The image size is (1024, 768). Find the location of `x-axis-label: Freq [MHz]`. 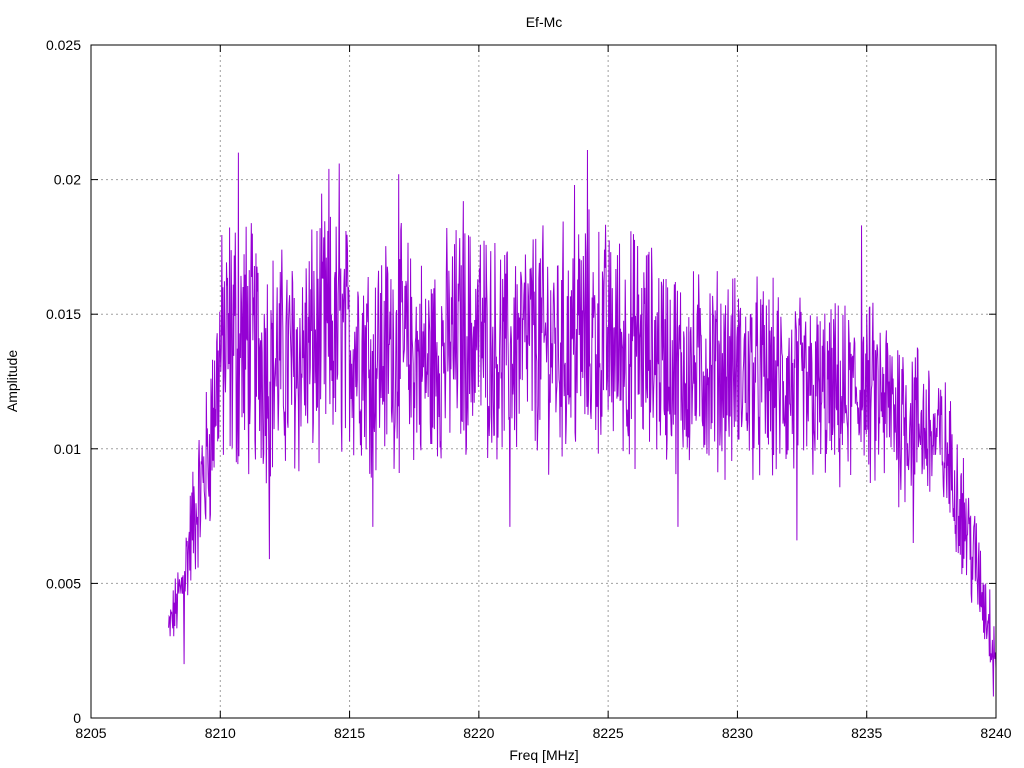

x-axis-label: Freq [MHz] is located at coordinates (543, 755).